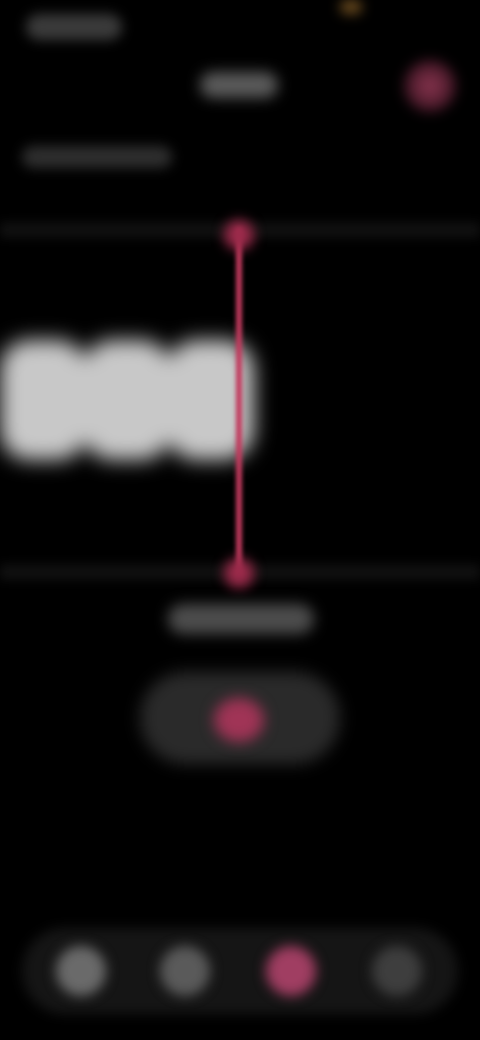  What do you see at coordinates (97, 157) in the screenshot?
I see `page-subtitle` at bounding box center [97, 157].